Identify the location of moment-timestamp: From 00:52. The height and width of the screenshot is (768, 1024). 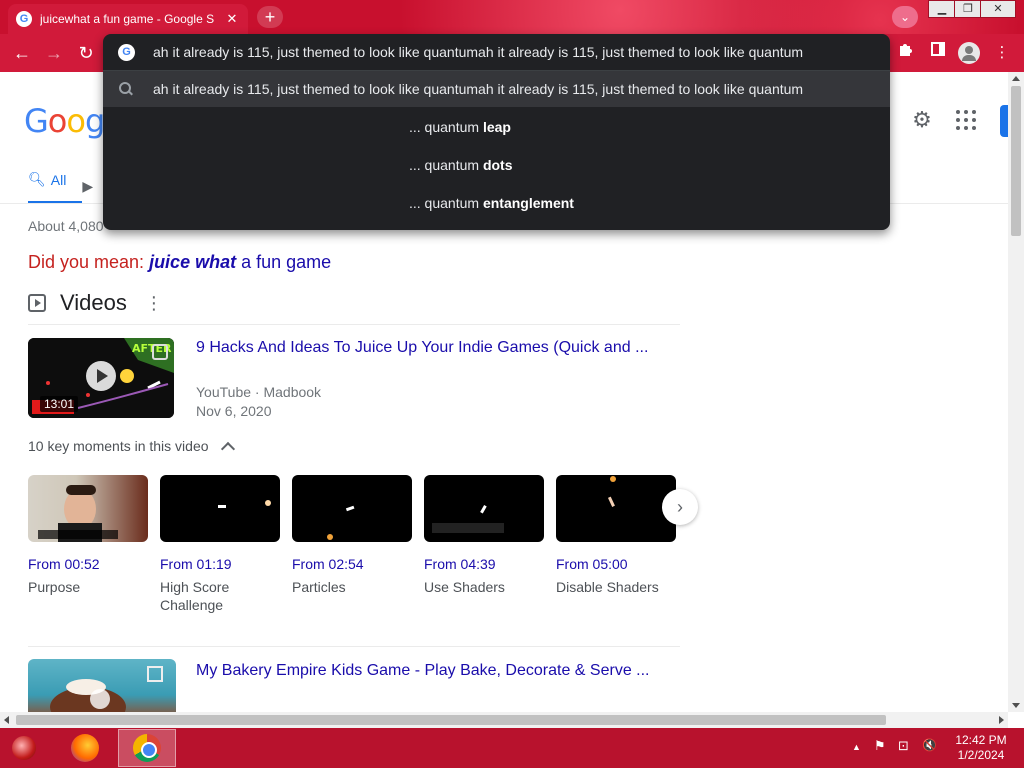
(88, 564).